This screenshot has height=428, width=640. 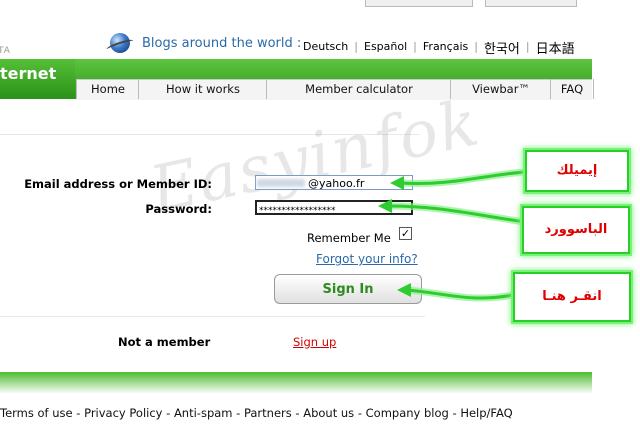 I want to click on email-callout: إيميلك, so click(x=577, y=171).